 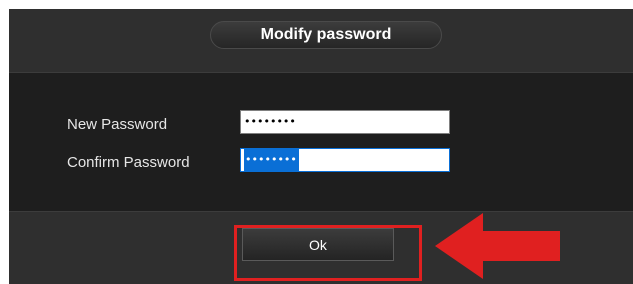 I want to click on ok-button: Ok, so click(x=318, y=244).